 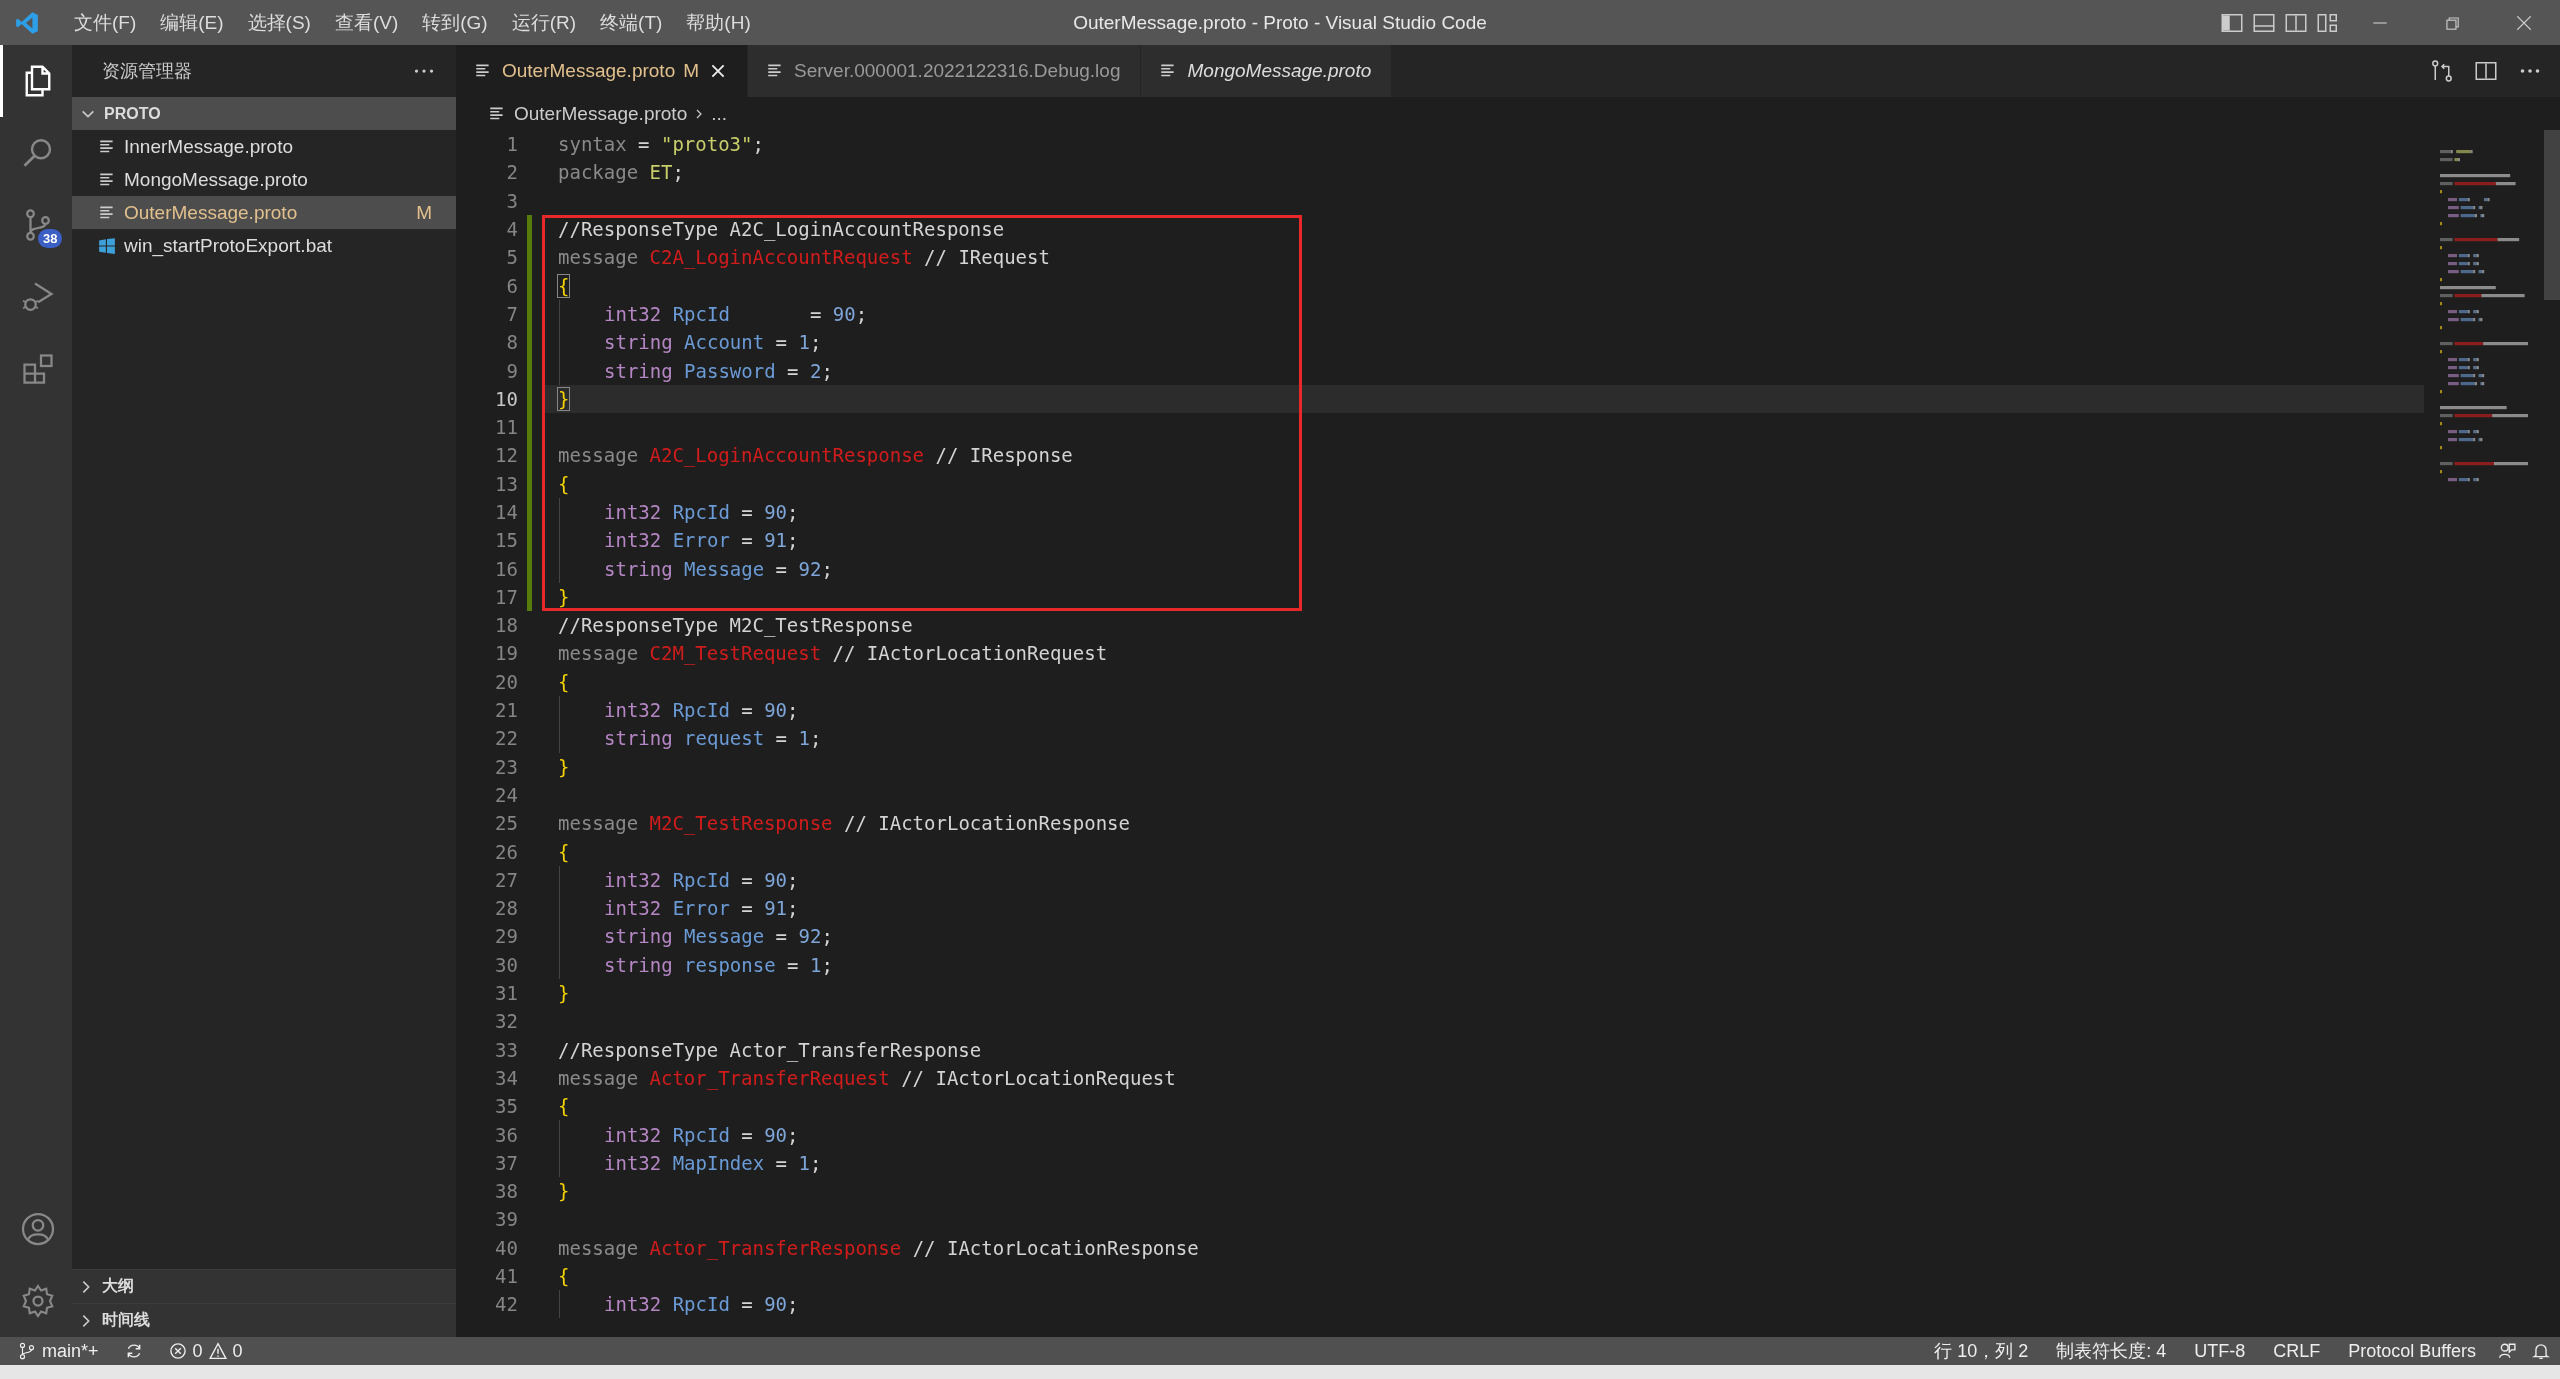 I want to click on line-number: 17, so click(x=506, y=596).